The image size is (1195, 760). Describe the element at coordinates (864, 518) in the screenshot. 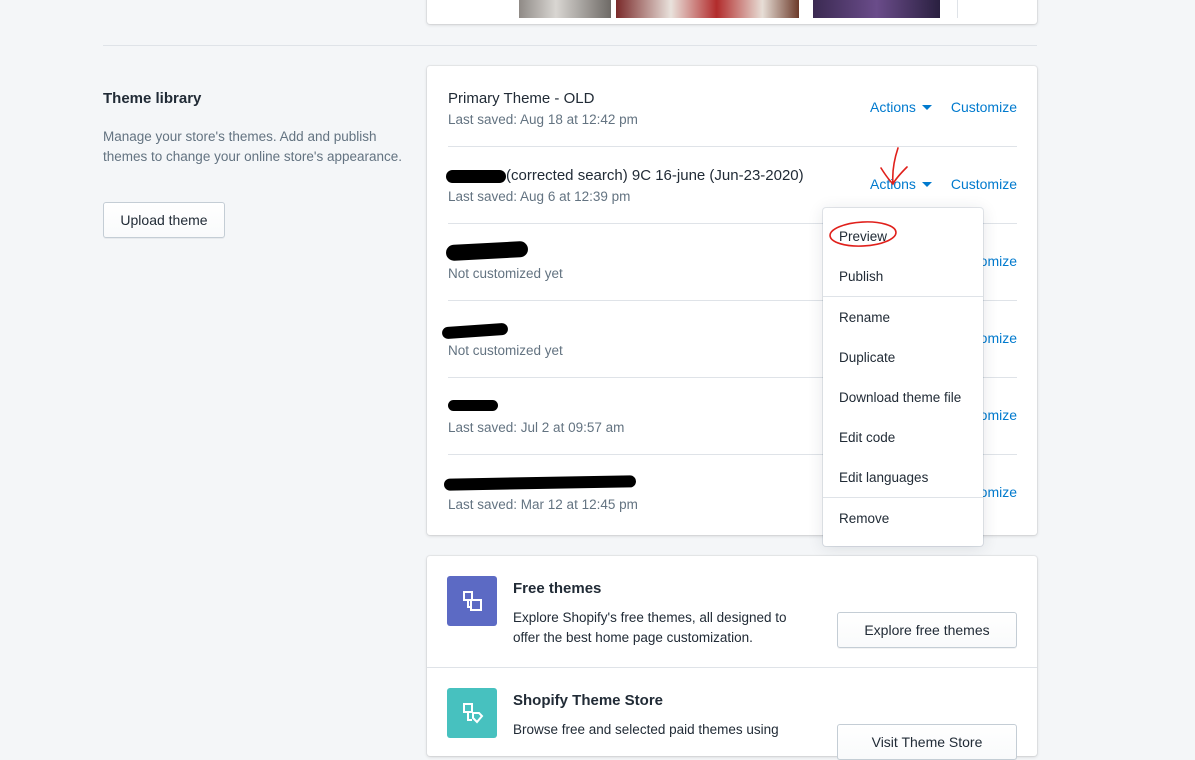

I see `menu-item-remove: Remove` at that location.